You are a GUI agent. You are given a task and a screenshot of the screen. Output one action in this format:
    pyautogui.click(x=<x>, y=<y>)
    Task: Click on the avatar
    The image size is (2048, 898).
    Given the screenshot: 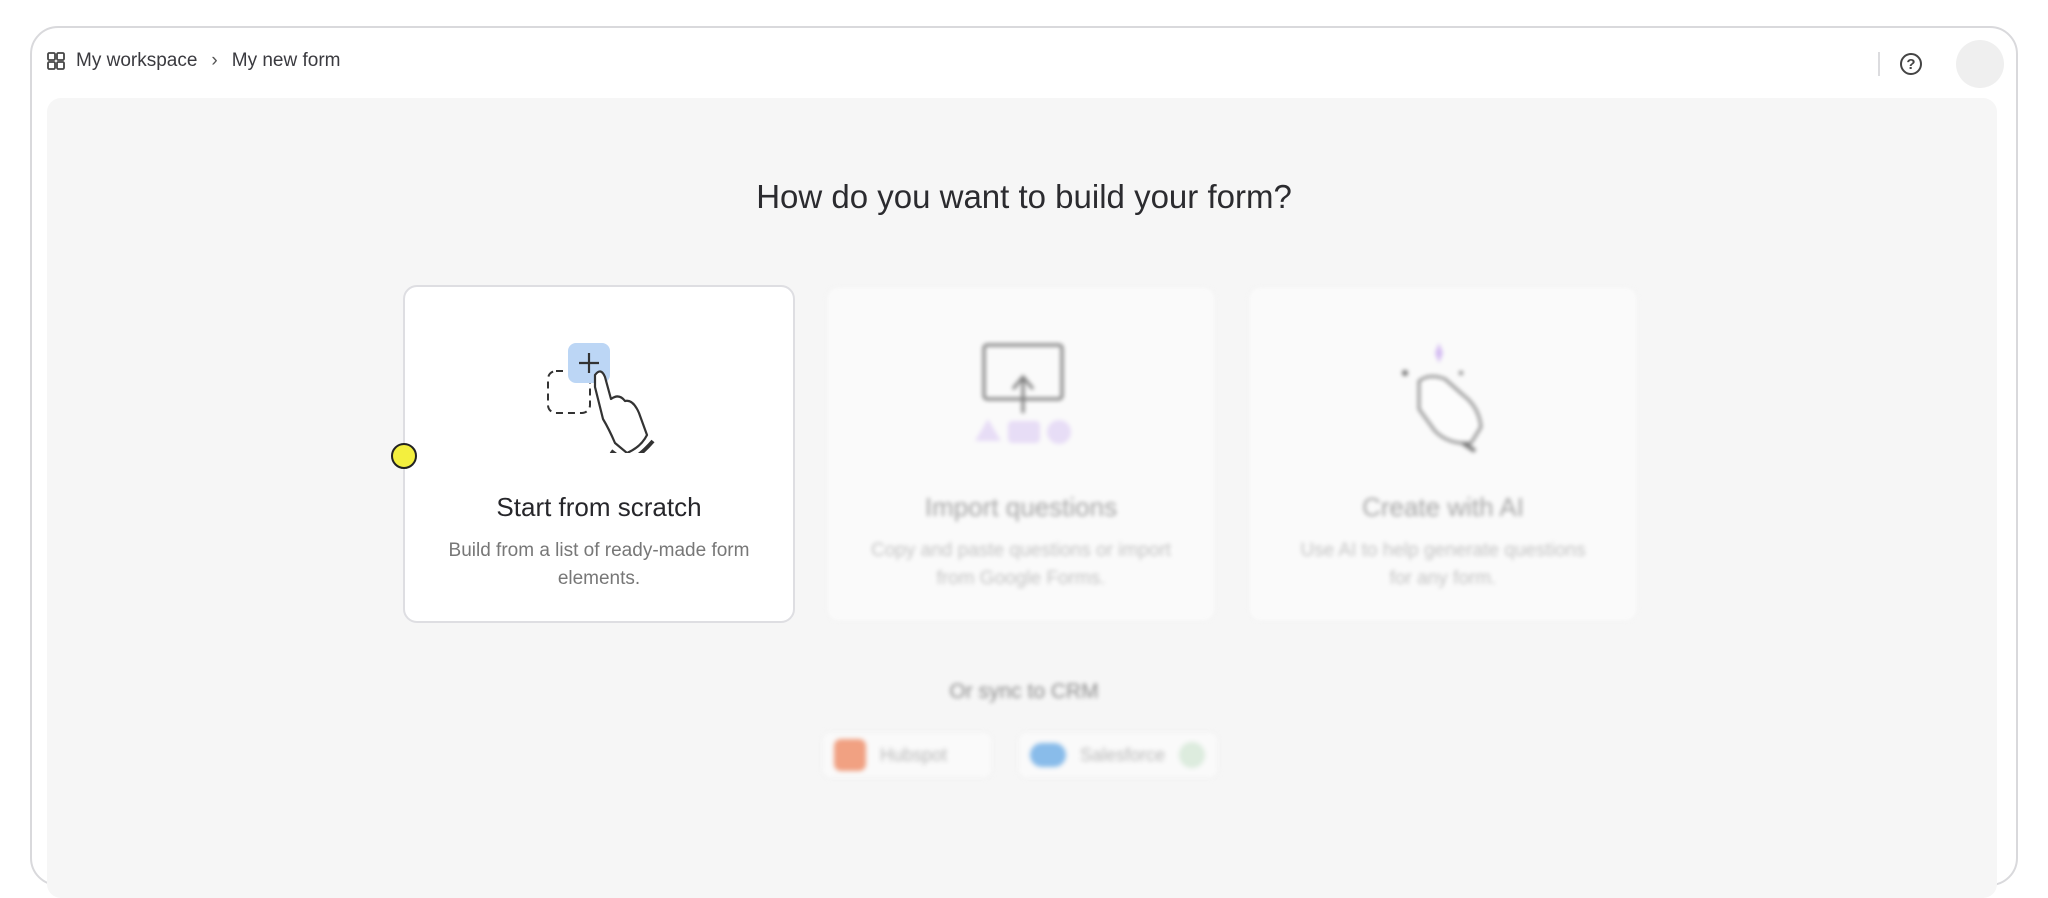 What is the action you would take?
    pyautogui.click(x=1980, y=64)
    